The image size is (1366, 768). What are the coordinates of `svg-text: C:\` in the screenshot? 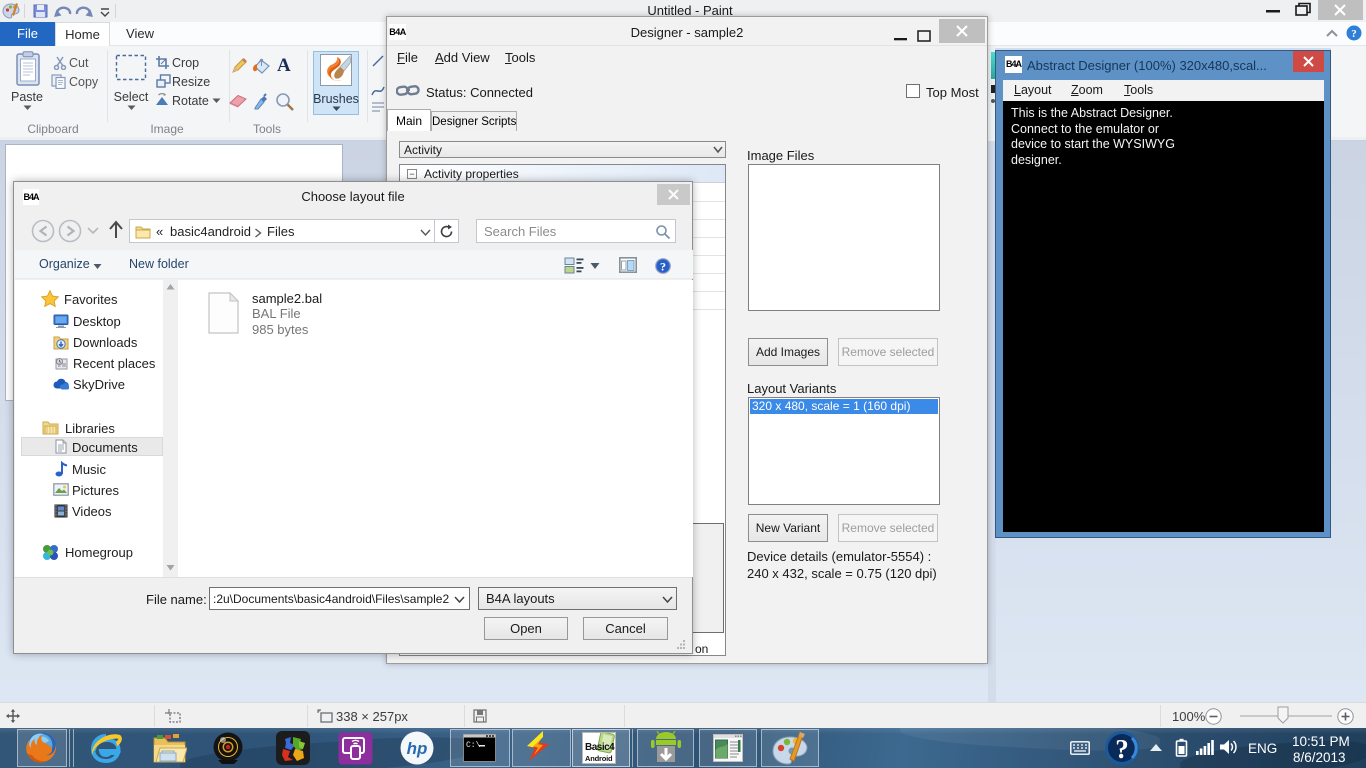 It's located at (473, 745).